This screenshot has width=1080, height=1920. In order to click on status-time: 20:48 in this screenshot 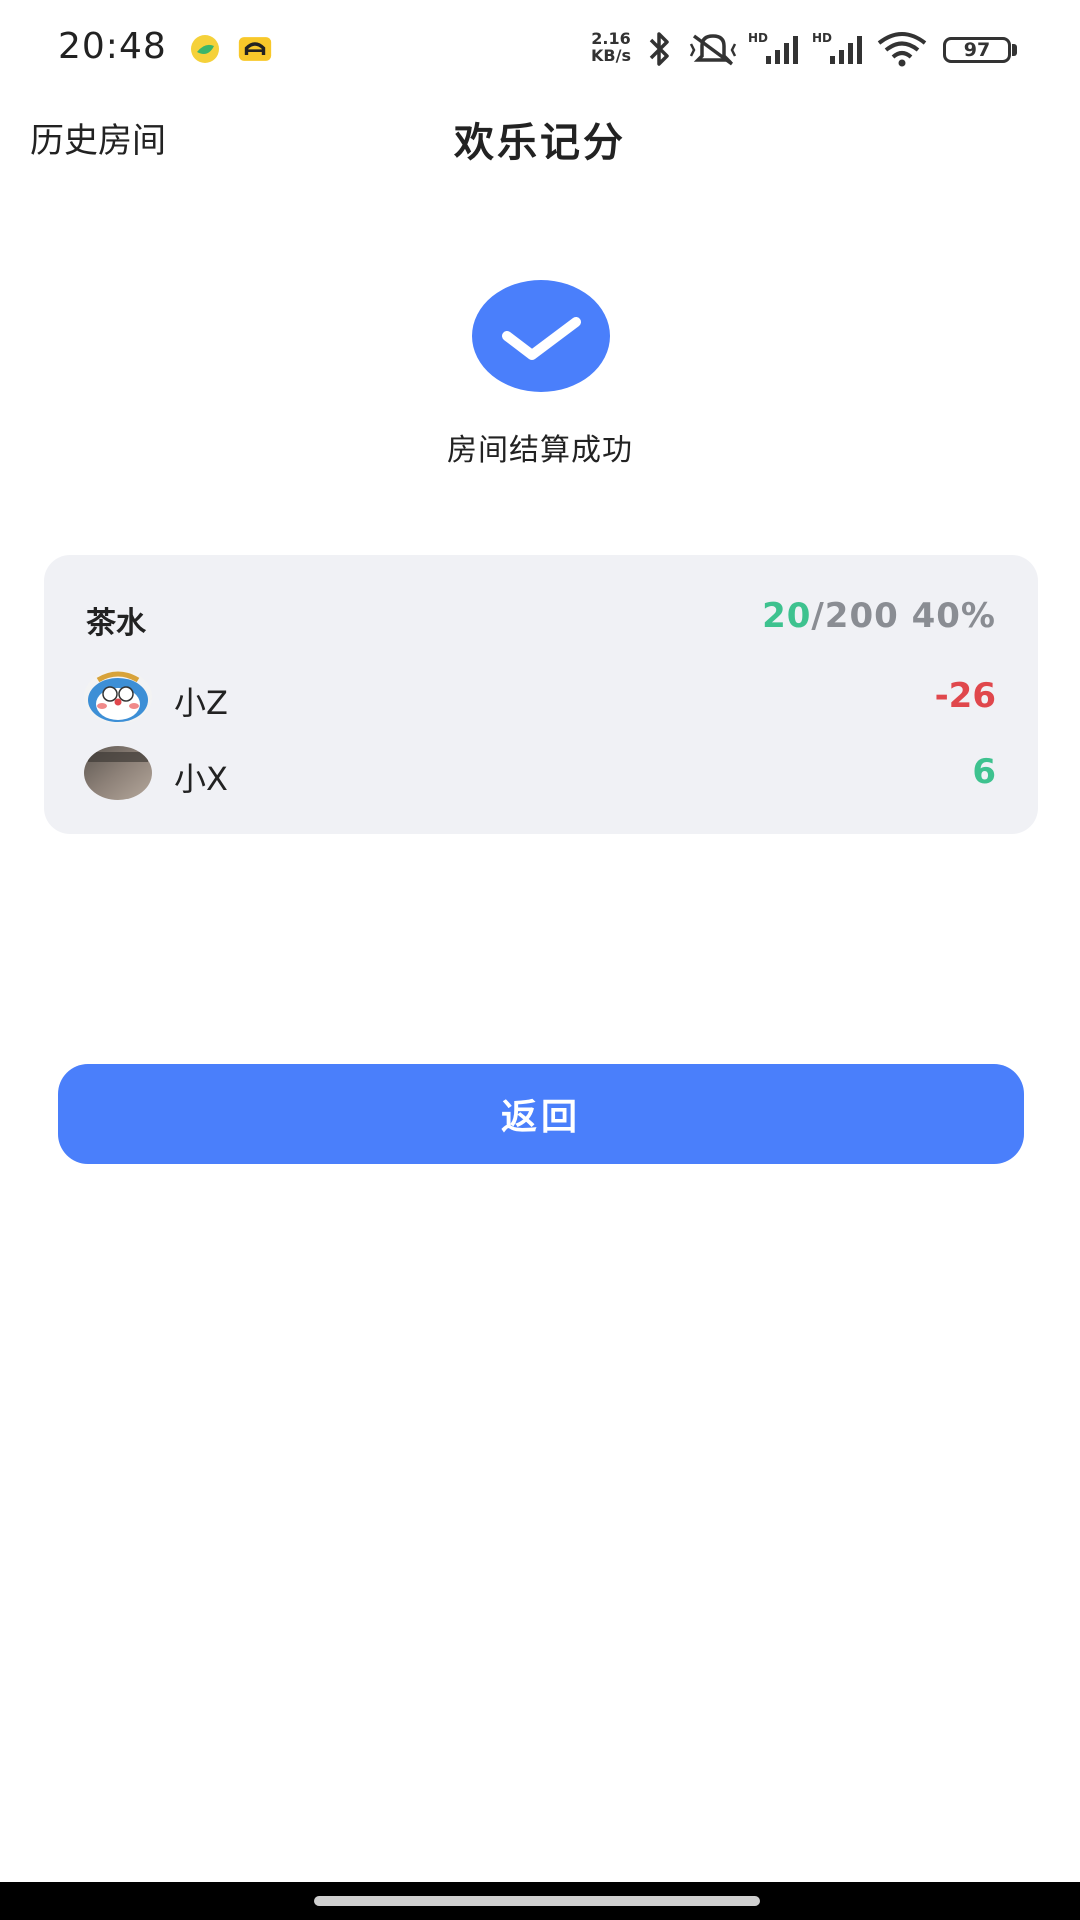, I will do `click(112, 46)`.